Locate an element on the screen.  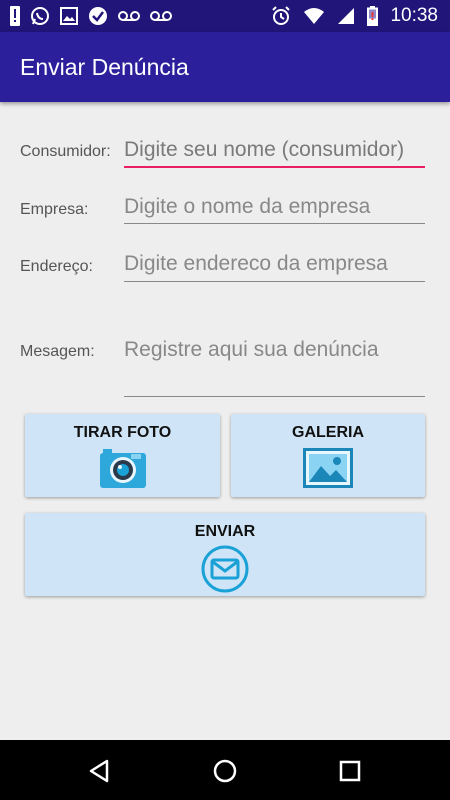
battery-icon is located at coordinates (373, 16).